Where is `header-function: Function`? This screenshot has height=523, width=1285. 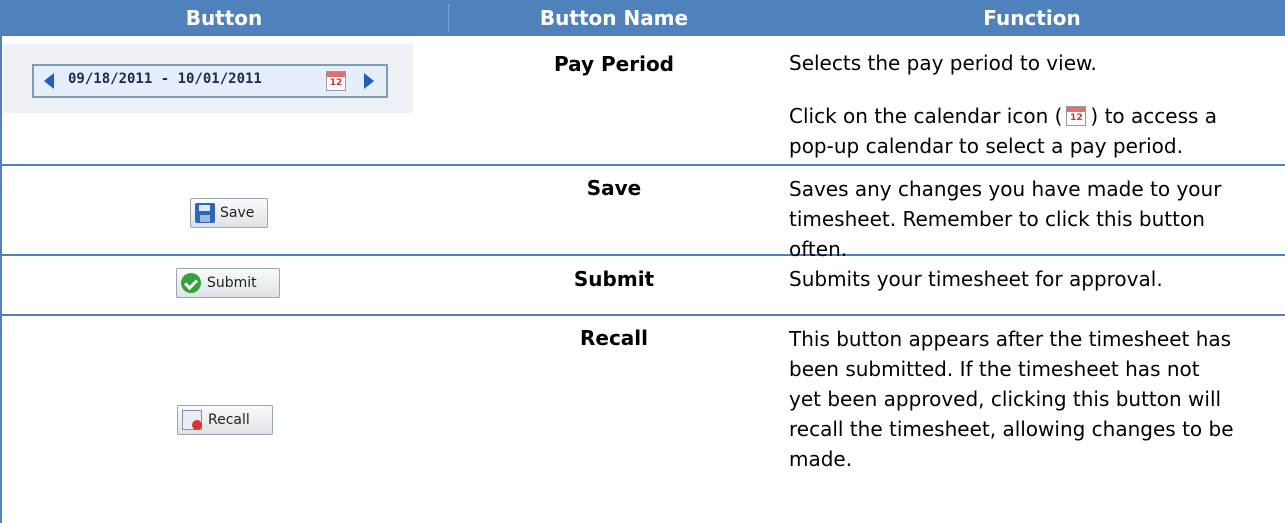
header-function: Function is located at coordinates (1032, 18).